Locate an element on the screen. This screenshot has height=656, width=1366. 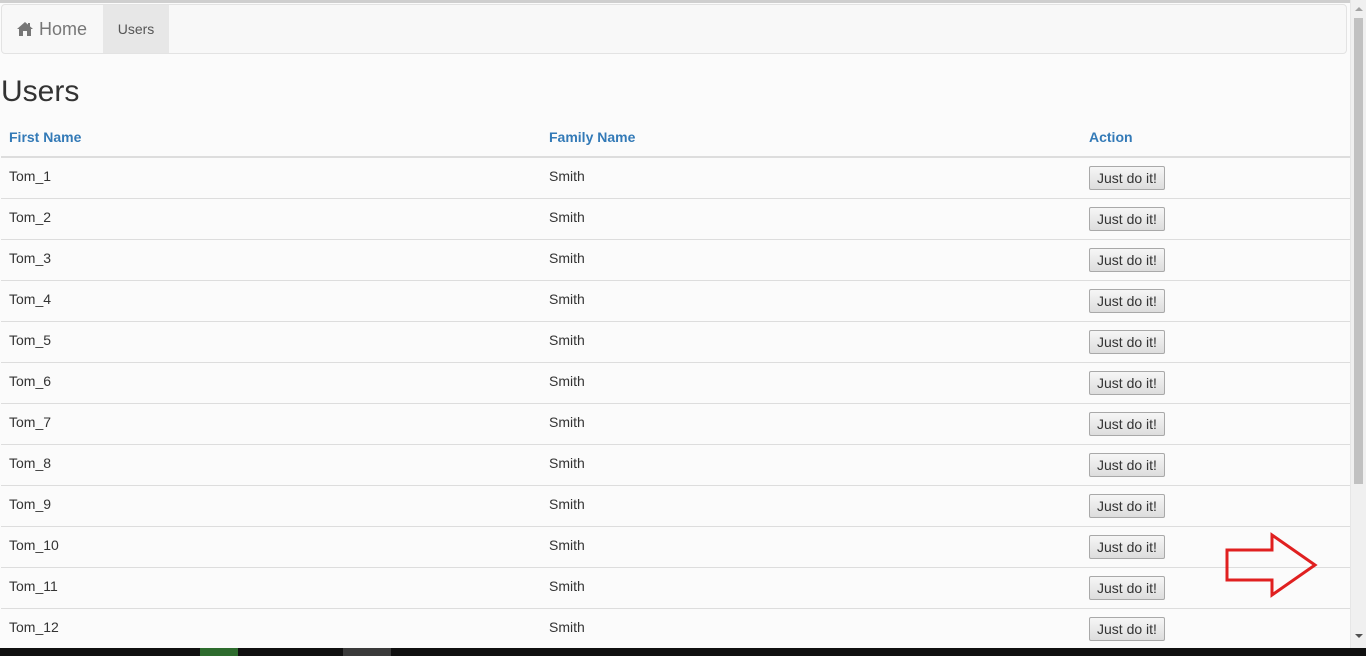
table-header-row: First Name Family Name Action is located at coordinates (675, 138).